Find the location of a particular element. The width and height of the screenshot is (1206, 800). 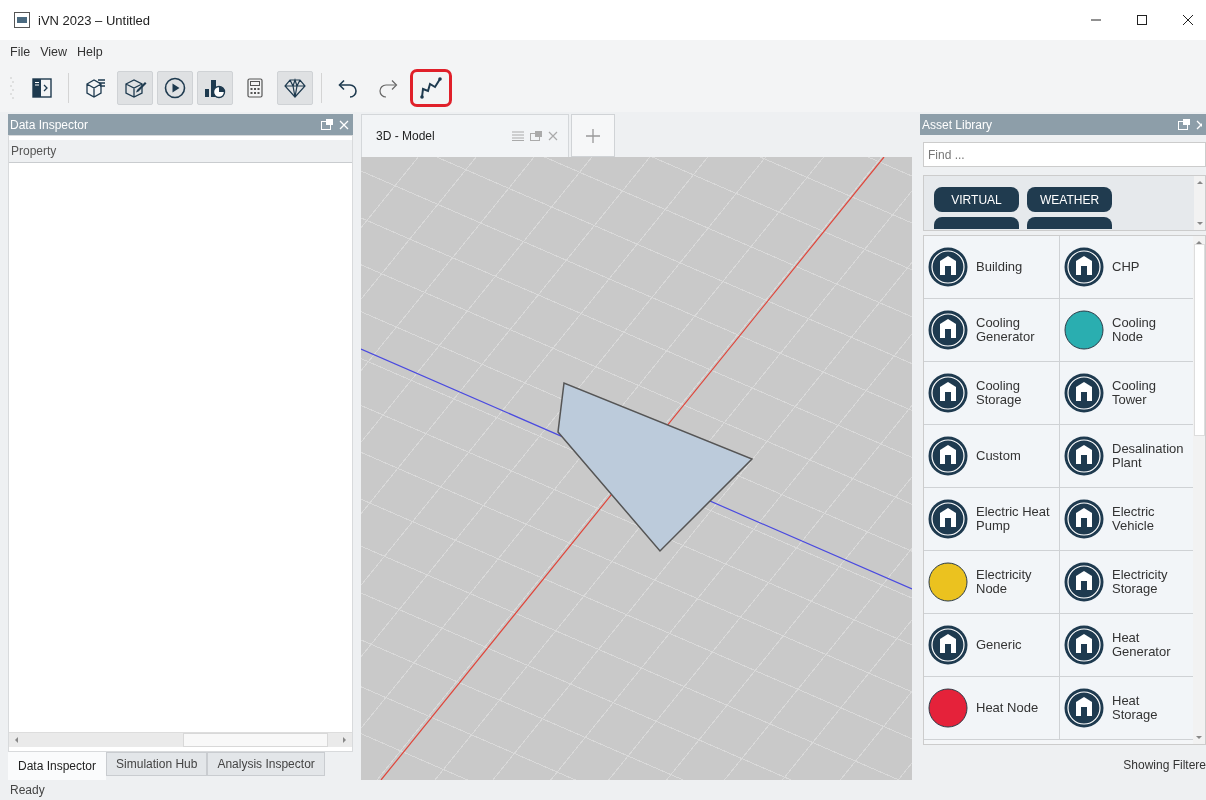

filter-status: Showing Filtere is located at coordinates (1164, 765).